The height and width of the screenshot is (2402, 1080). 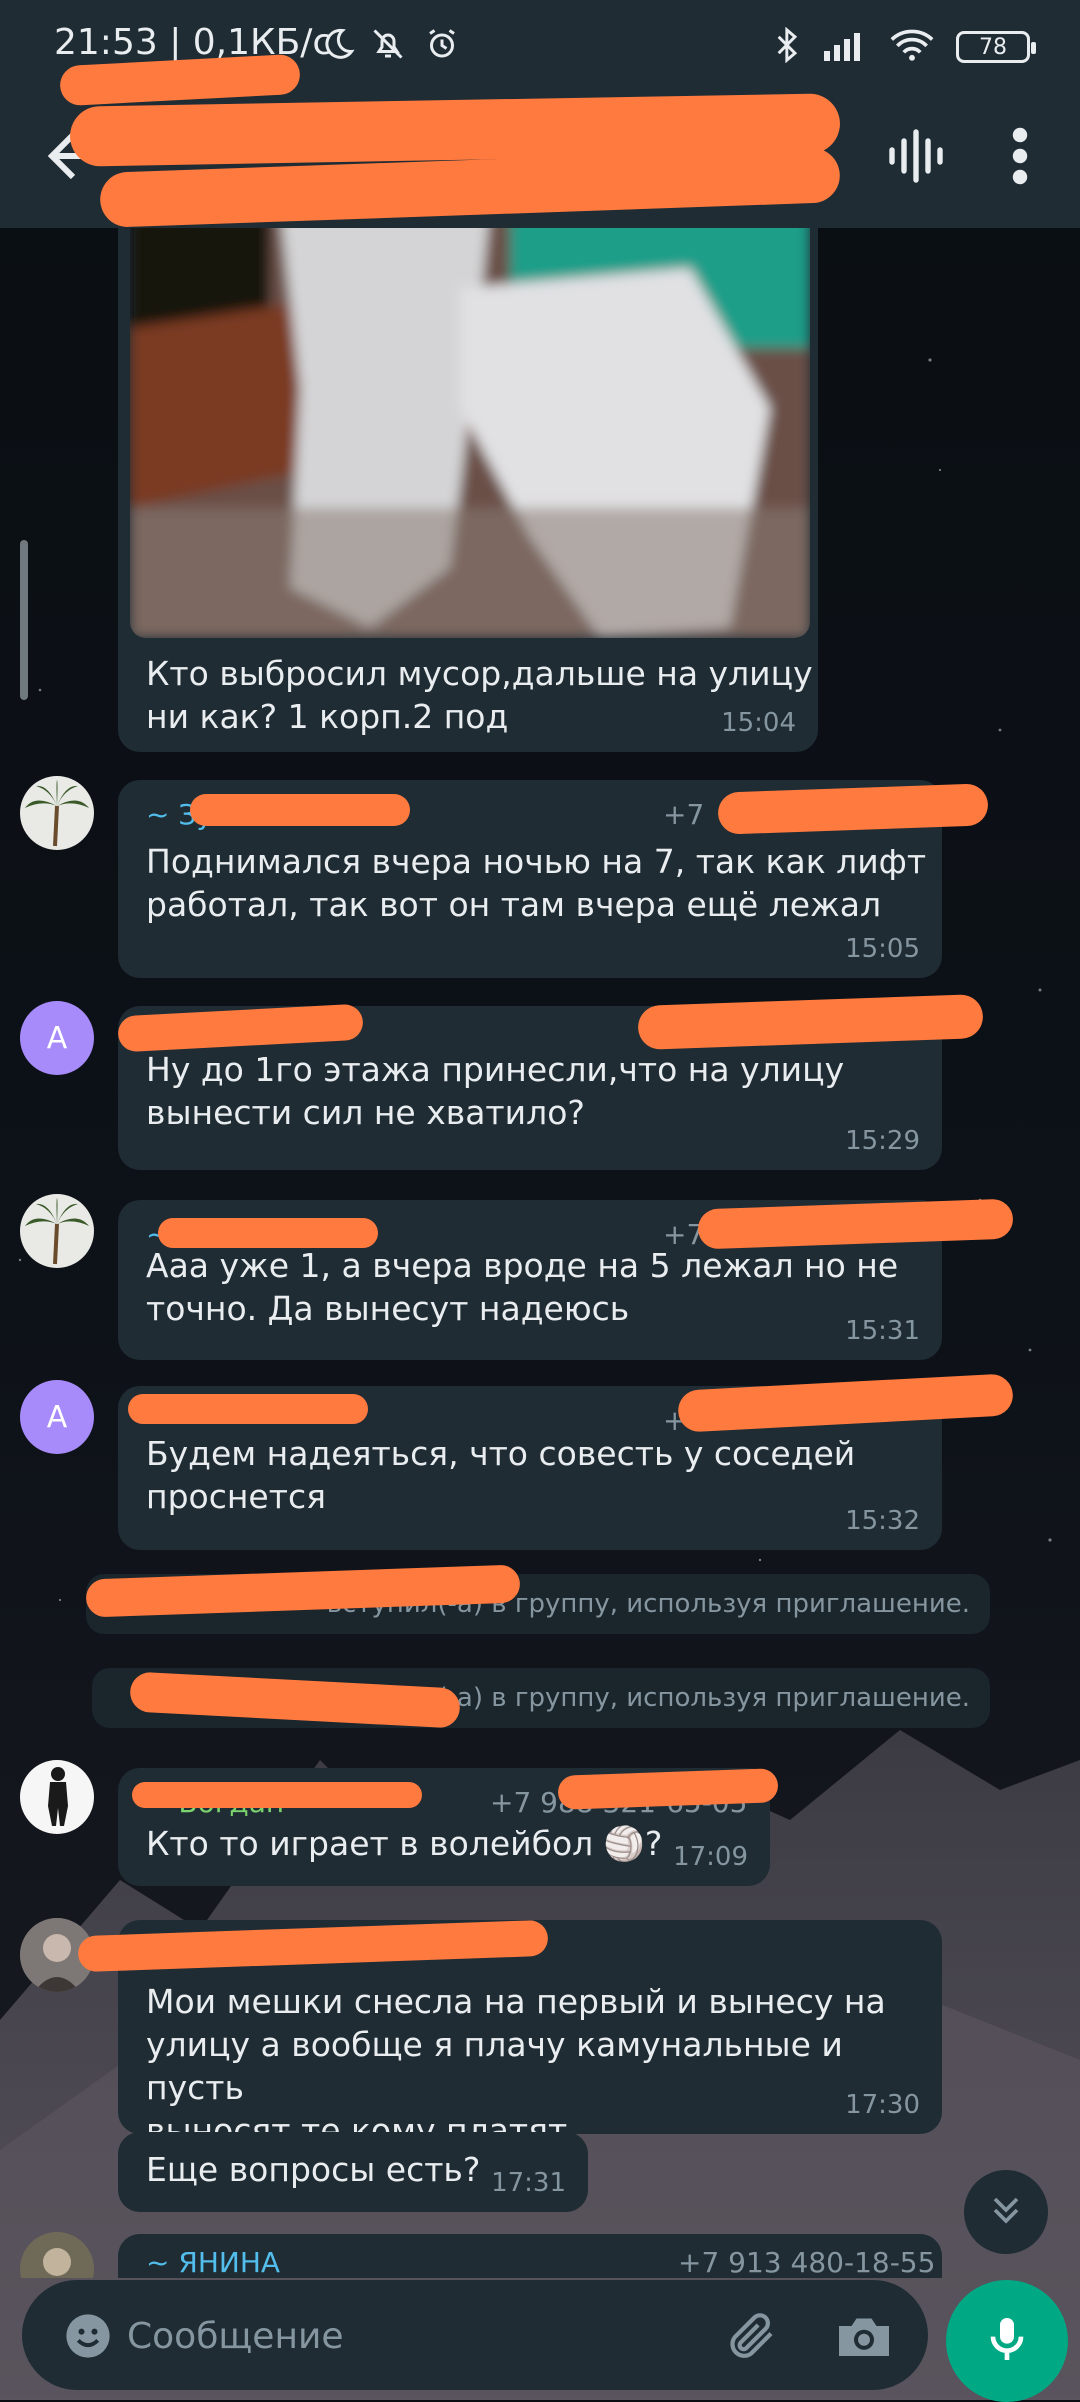 What do you see at coordinates (993, 47) in the screenshot?
I see `battery-level: 78` at bounding box center [993, 47].